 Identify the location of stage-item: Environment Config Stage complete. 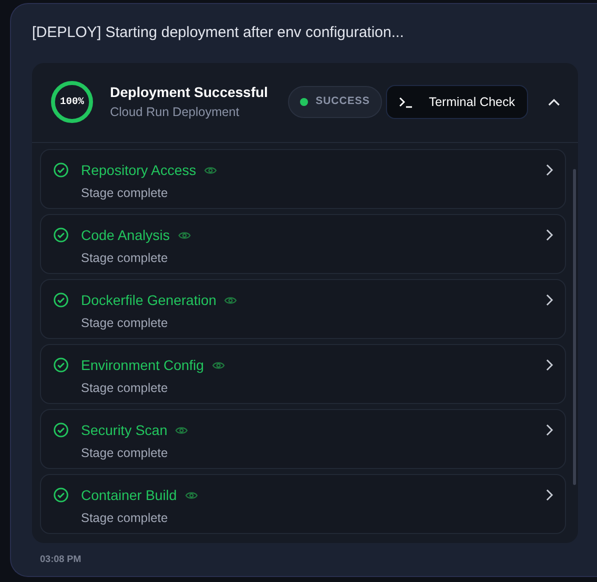
(303, 374).